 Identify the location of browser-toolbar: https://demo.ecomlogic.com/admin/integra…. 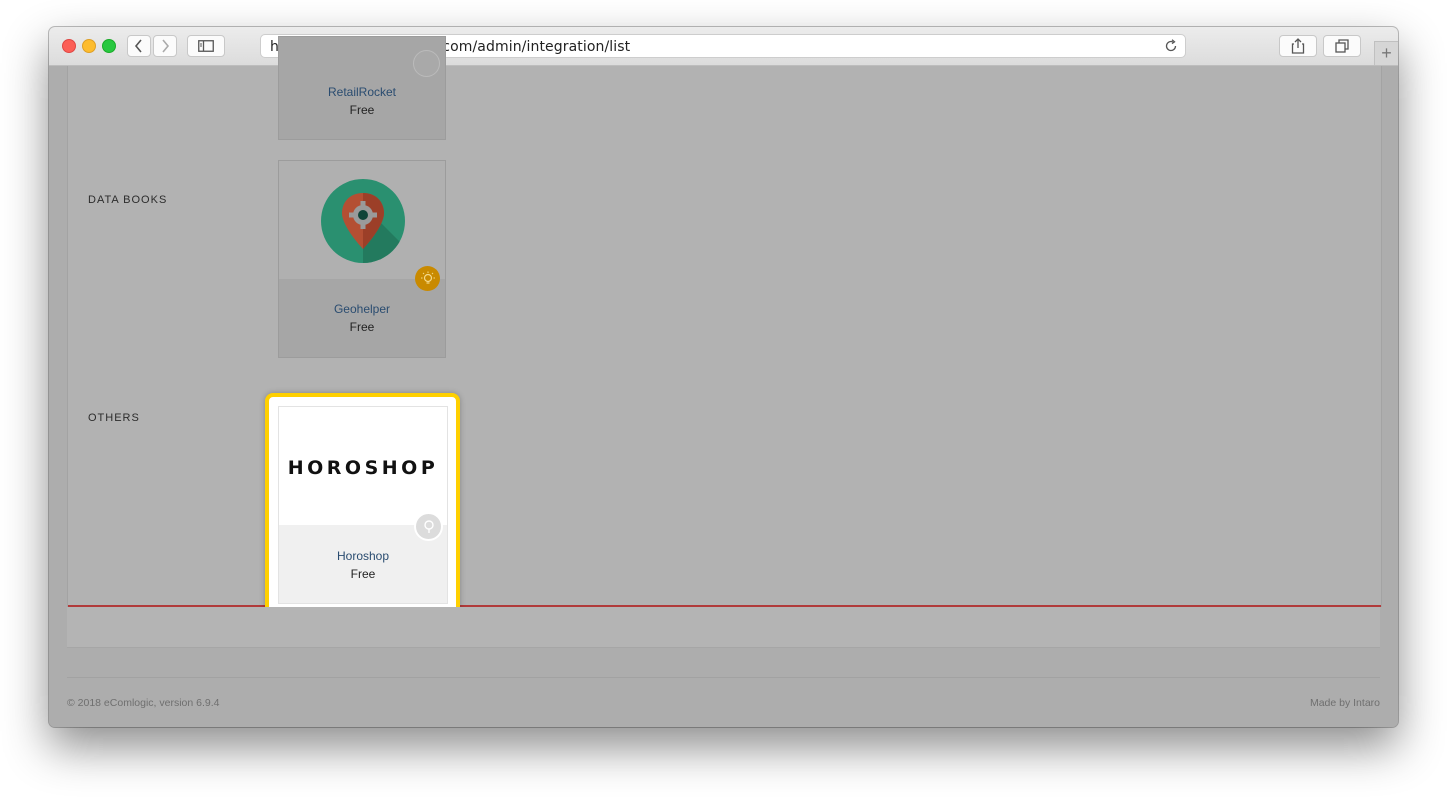
(723, 46).